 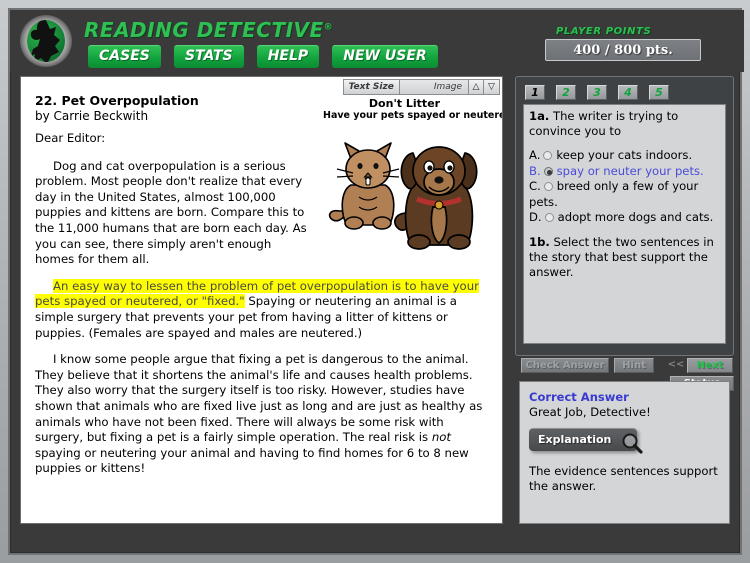 I want to click on question-tab-4: 4, so click(x=628, y=92).